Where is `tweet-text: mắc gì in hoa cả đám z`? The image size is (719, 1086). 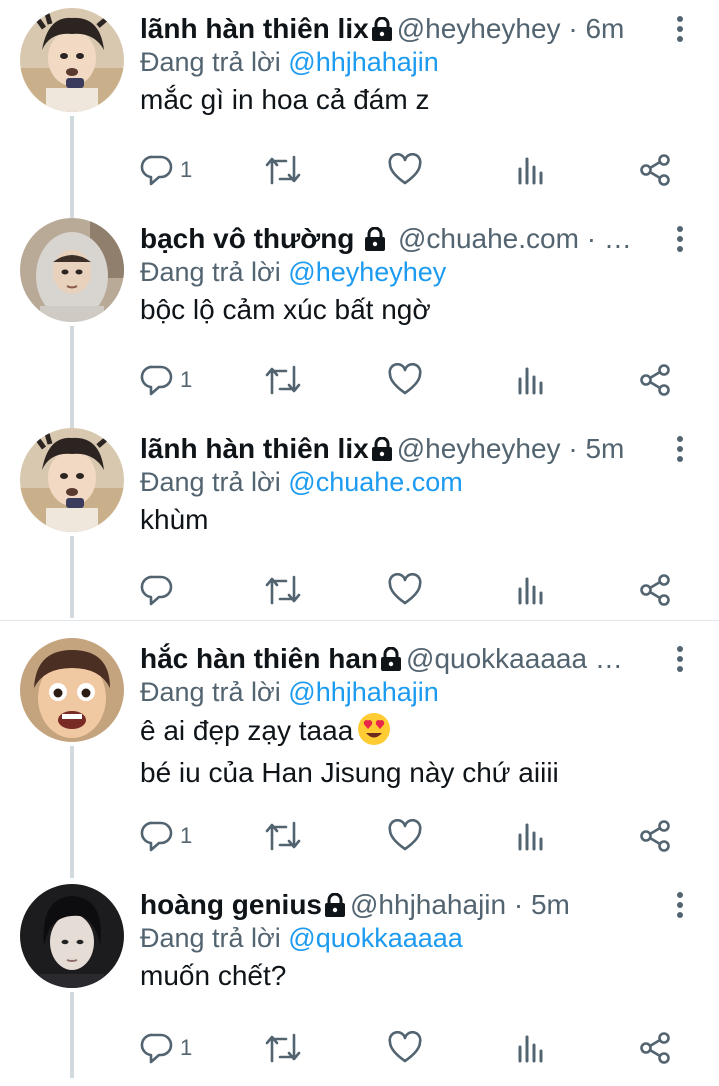 tweet-text: mắc gì in hoa cả đám z is located at coordinates (284, 100).